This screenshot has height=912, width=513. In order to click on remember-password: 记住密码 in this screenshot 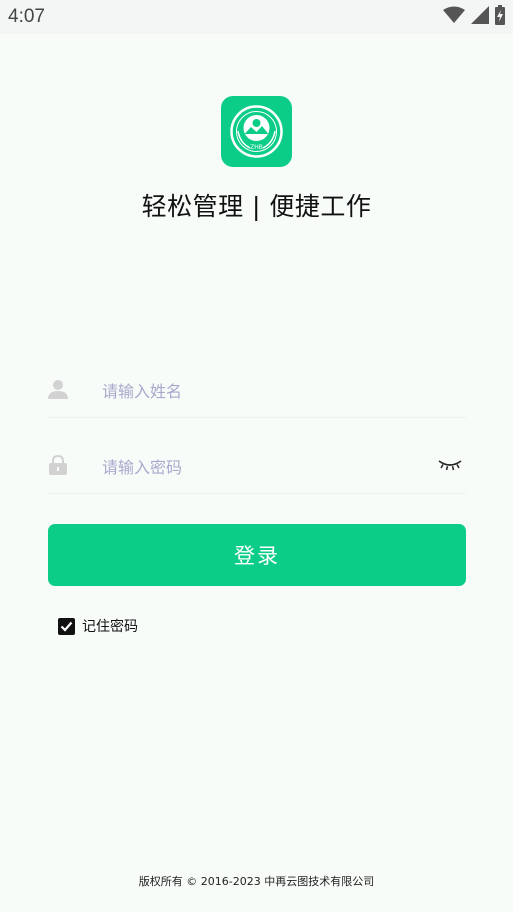, I will do `click(98, 626)`.